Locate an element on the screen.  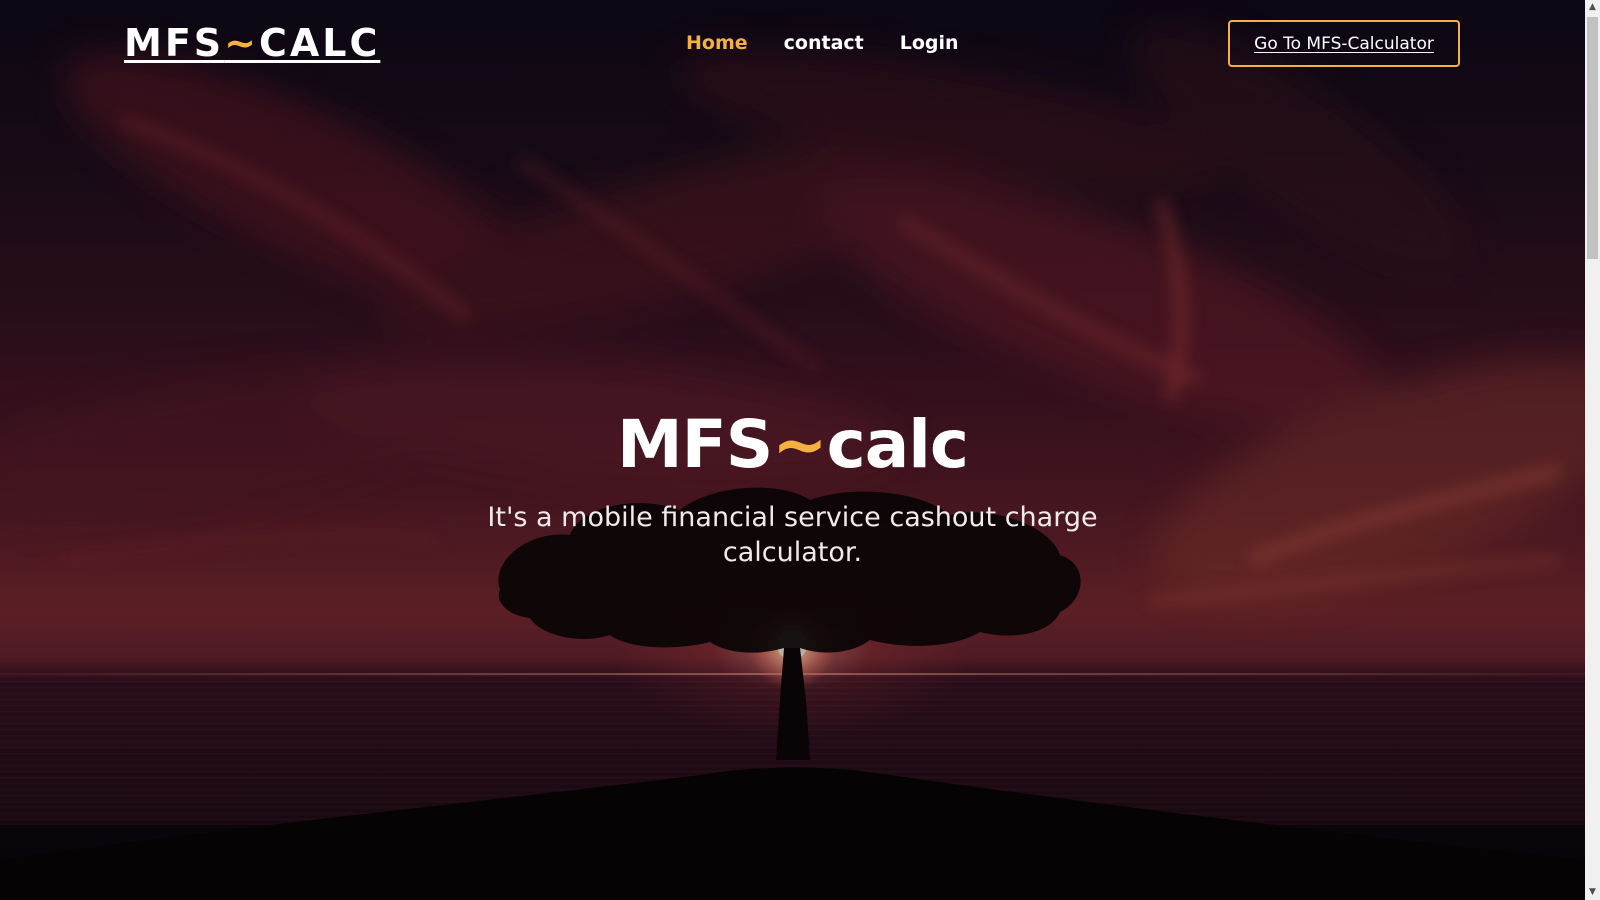
hero-title-tilde: ~ is located at coordinates (799, 444).